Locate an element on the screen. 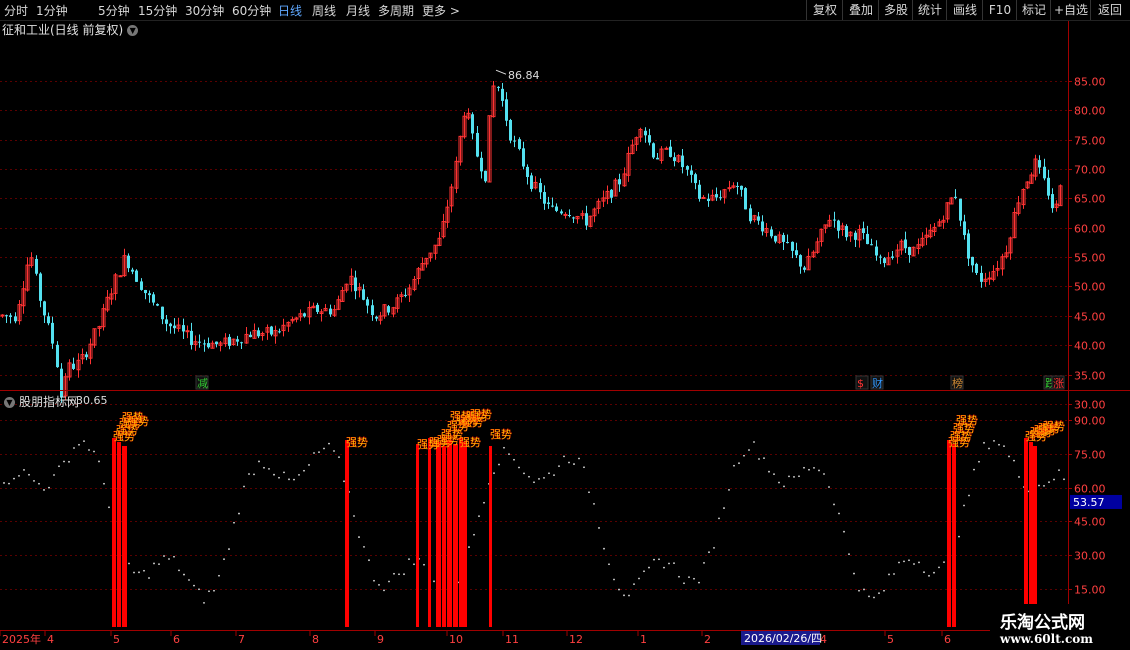 This screenshot has width=1130, height=650. f10-button: F10 is located at coordinates (999, 10).